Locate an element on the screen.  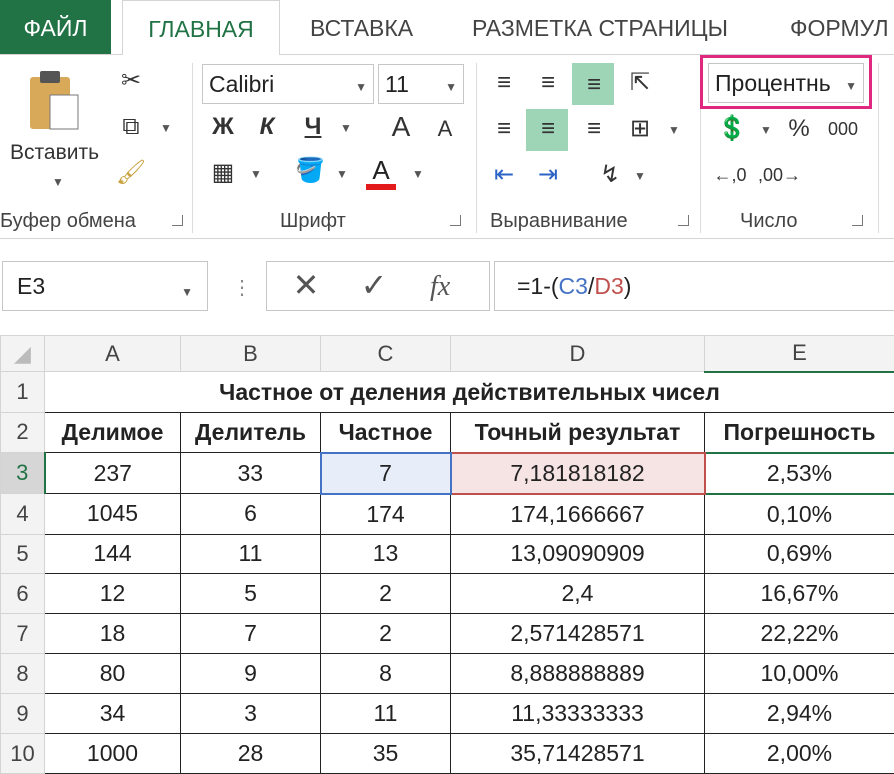
copy-icon: ⧉ is located at coordinates (131, 127).